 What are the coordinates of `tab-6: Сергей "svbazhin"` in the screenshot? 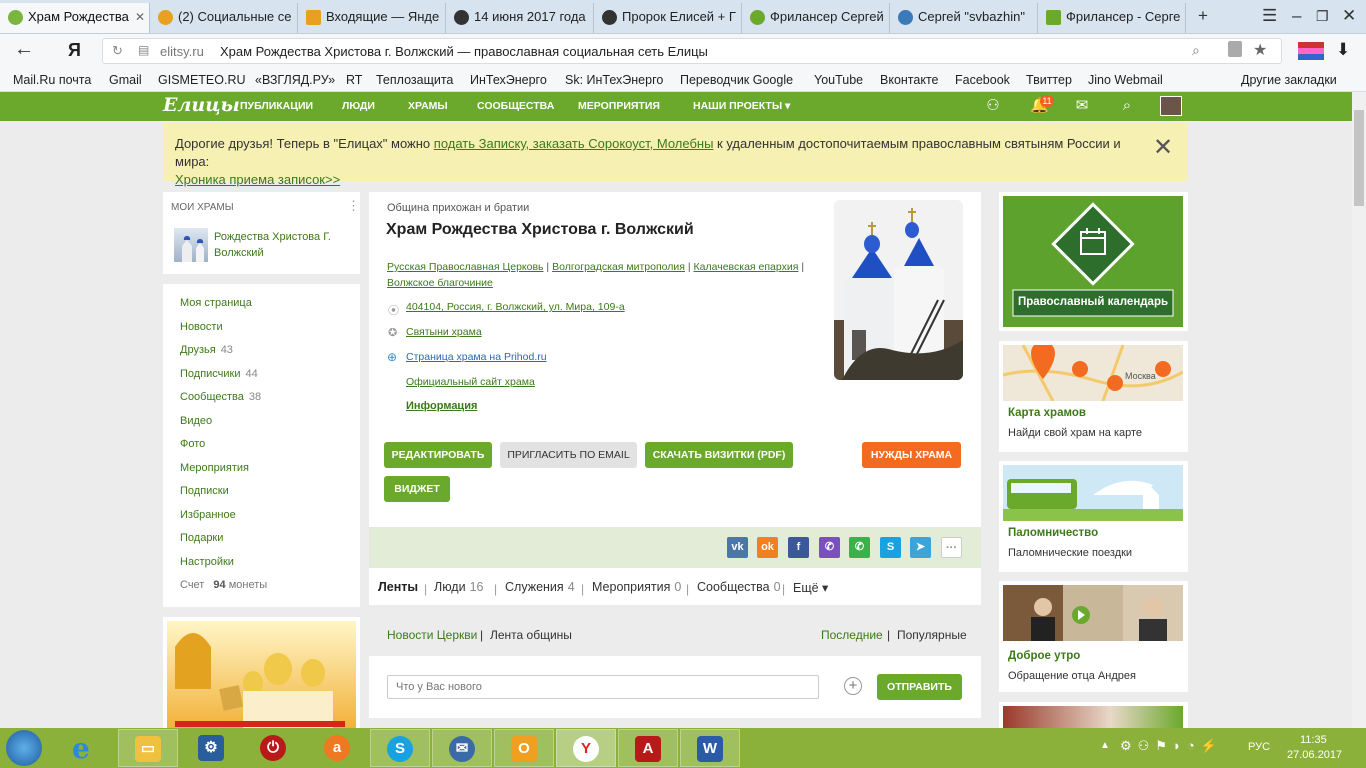 It's located at (964, 18).